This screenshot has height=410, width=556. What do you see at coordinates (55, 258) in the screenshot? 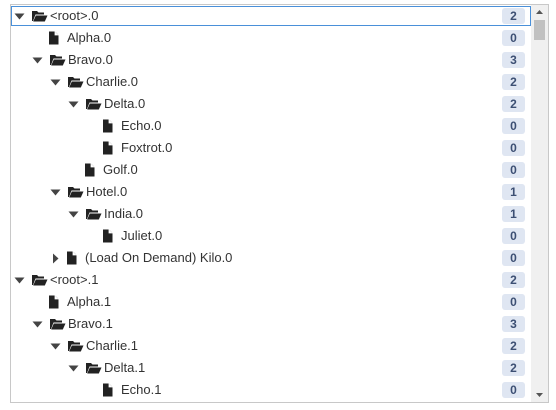
I see `caret-right-icon` at bounding box center [55, 258].